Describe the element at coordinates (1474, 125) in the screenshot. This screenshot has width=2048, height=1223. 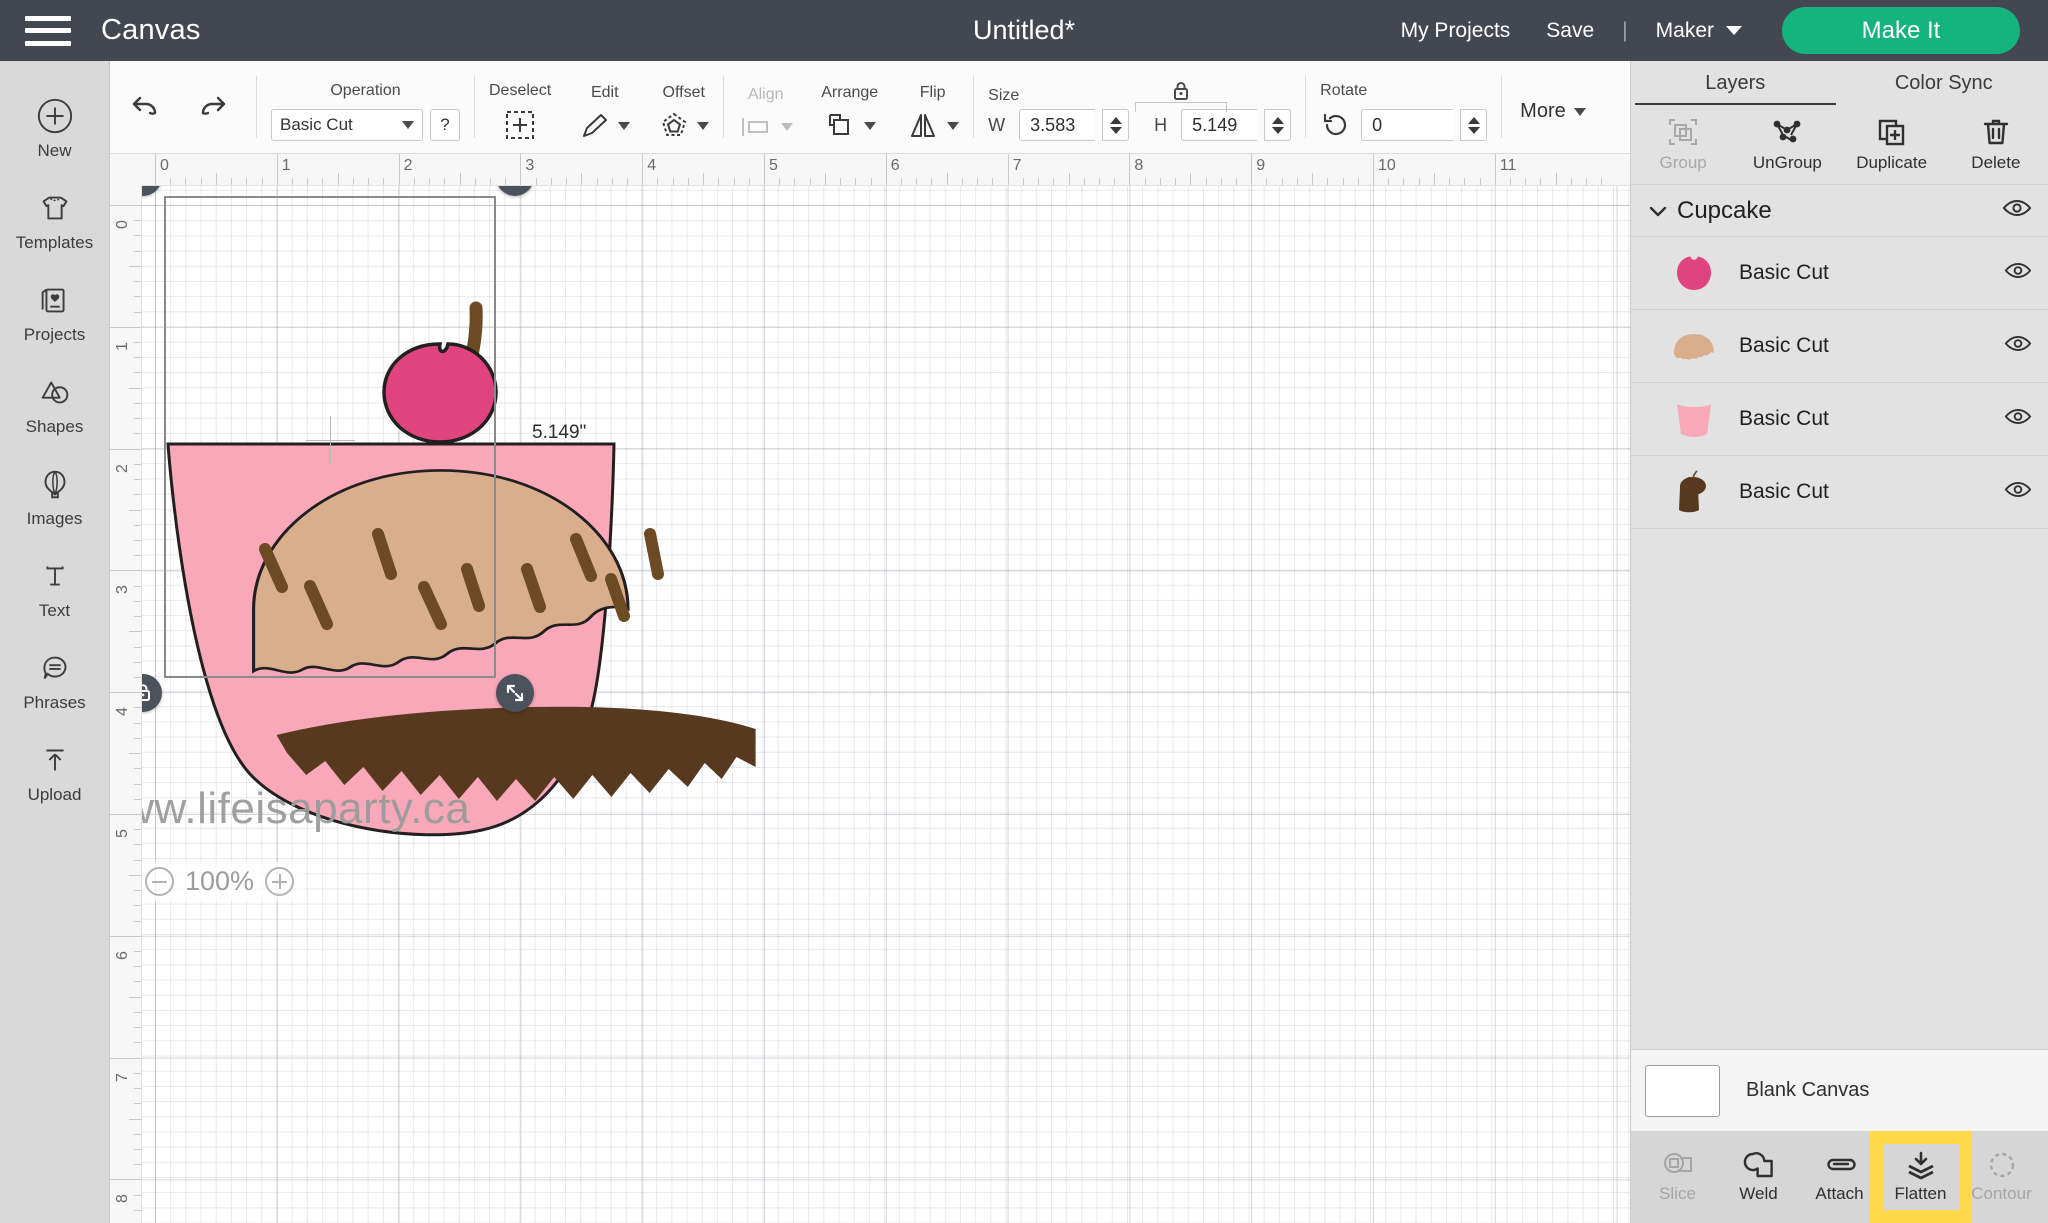
I see `rotate-stepper` at that location.